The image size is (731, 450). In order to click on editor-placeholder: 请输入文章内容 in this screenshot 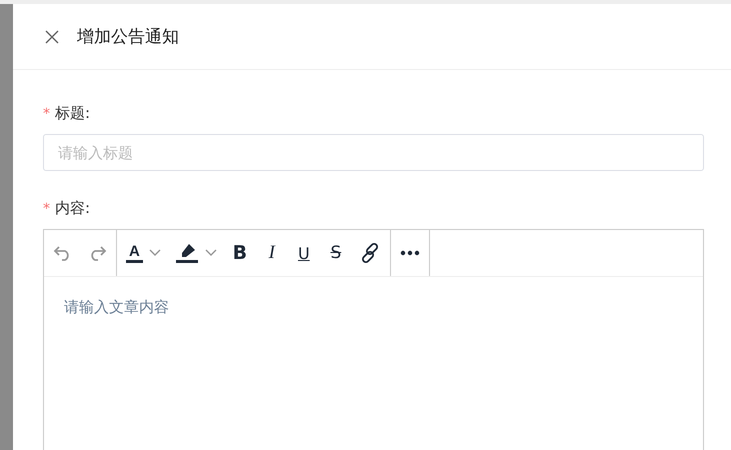, I will do `click(116, 307)`.